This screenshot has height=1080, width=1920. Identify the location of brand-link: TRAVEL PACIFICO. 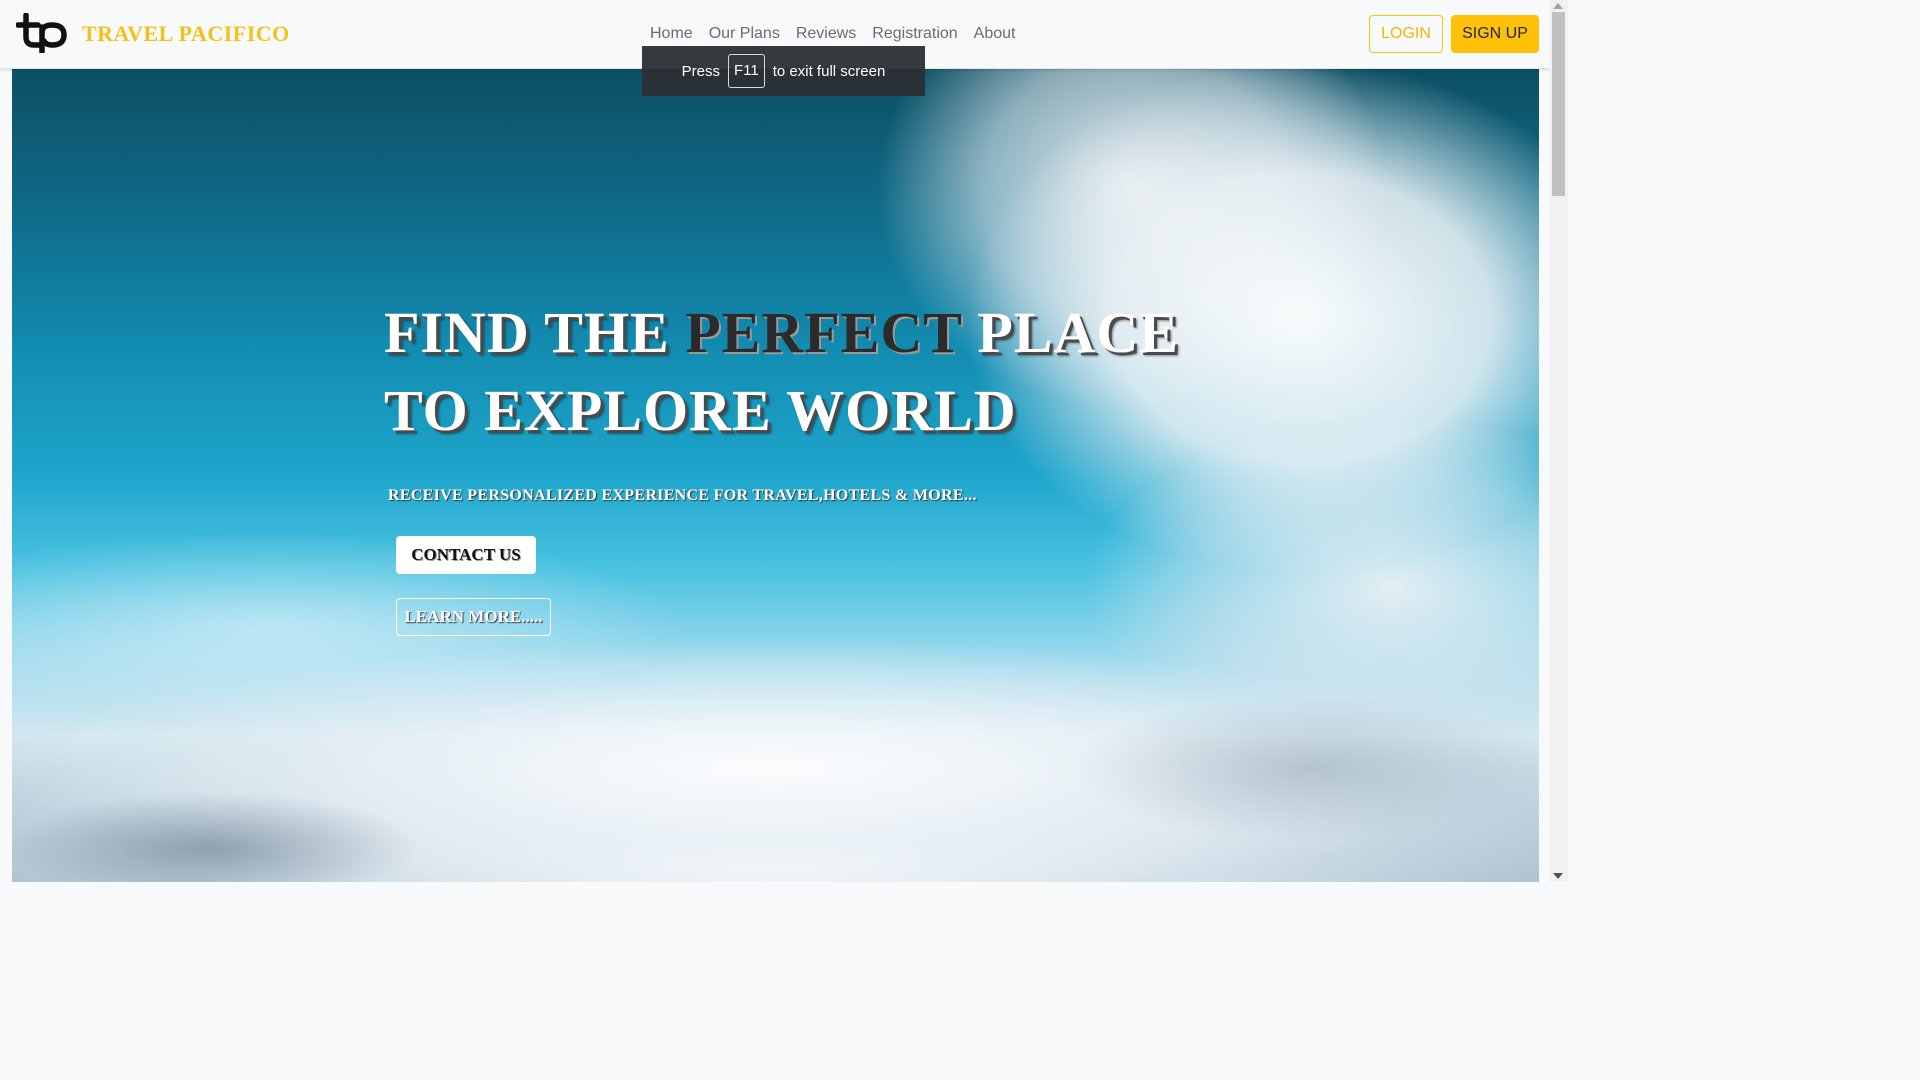
(153, 33).